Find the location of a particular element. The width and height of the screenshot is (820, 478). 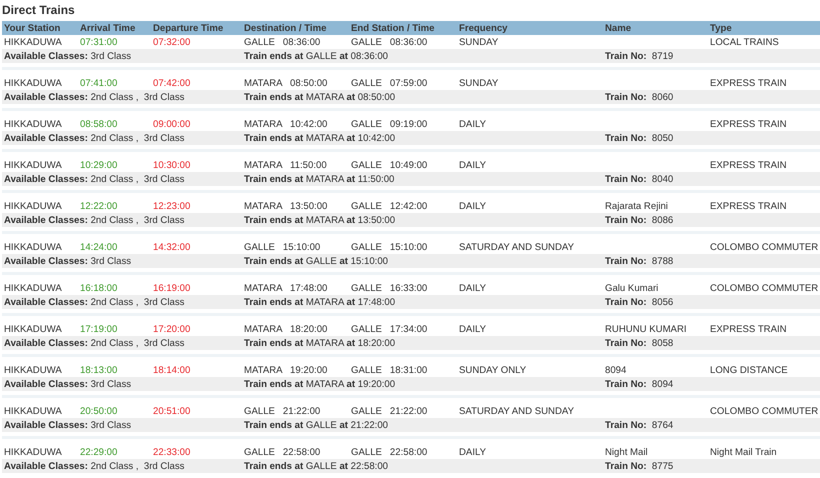

table-cell-text: Night Mail is located at coordinates (626, 452).